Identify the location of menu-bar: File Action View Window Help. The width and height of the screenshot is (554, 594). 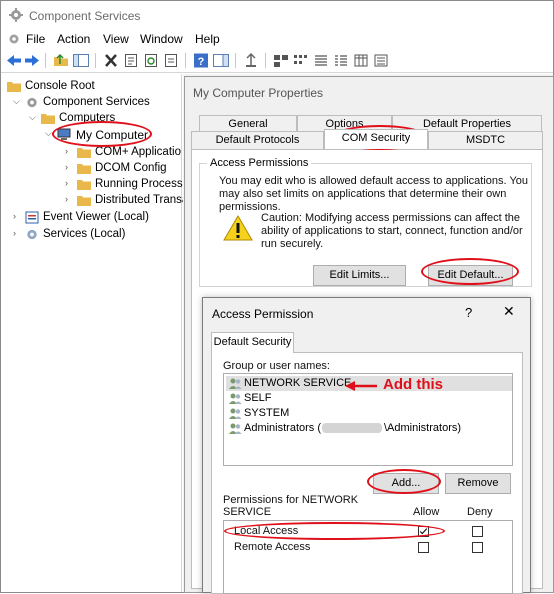
(277, 39).